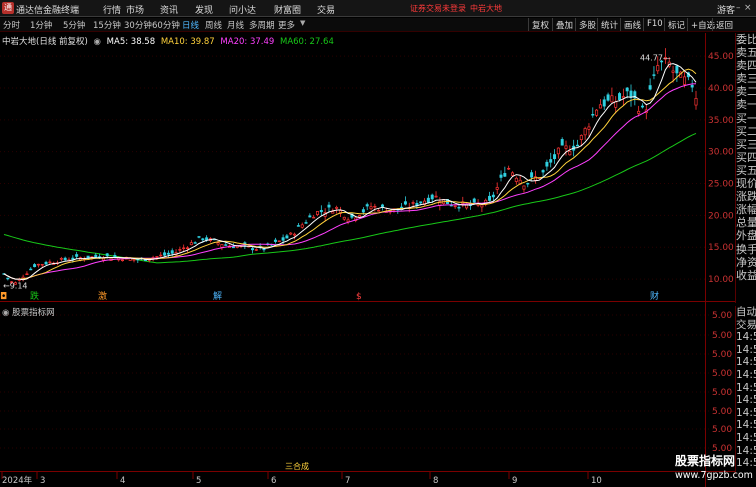 The height and width of the screenshot is (487, 756). I want to click on price-tick: 30.00, so click(721, 153).